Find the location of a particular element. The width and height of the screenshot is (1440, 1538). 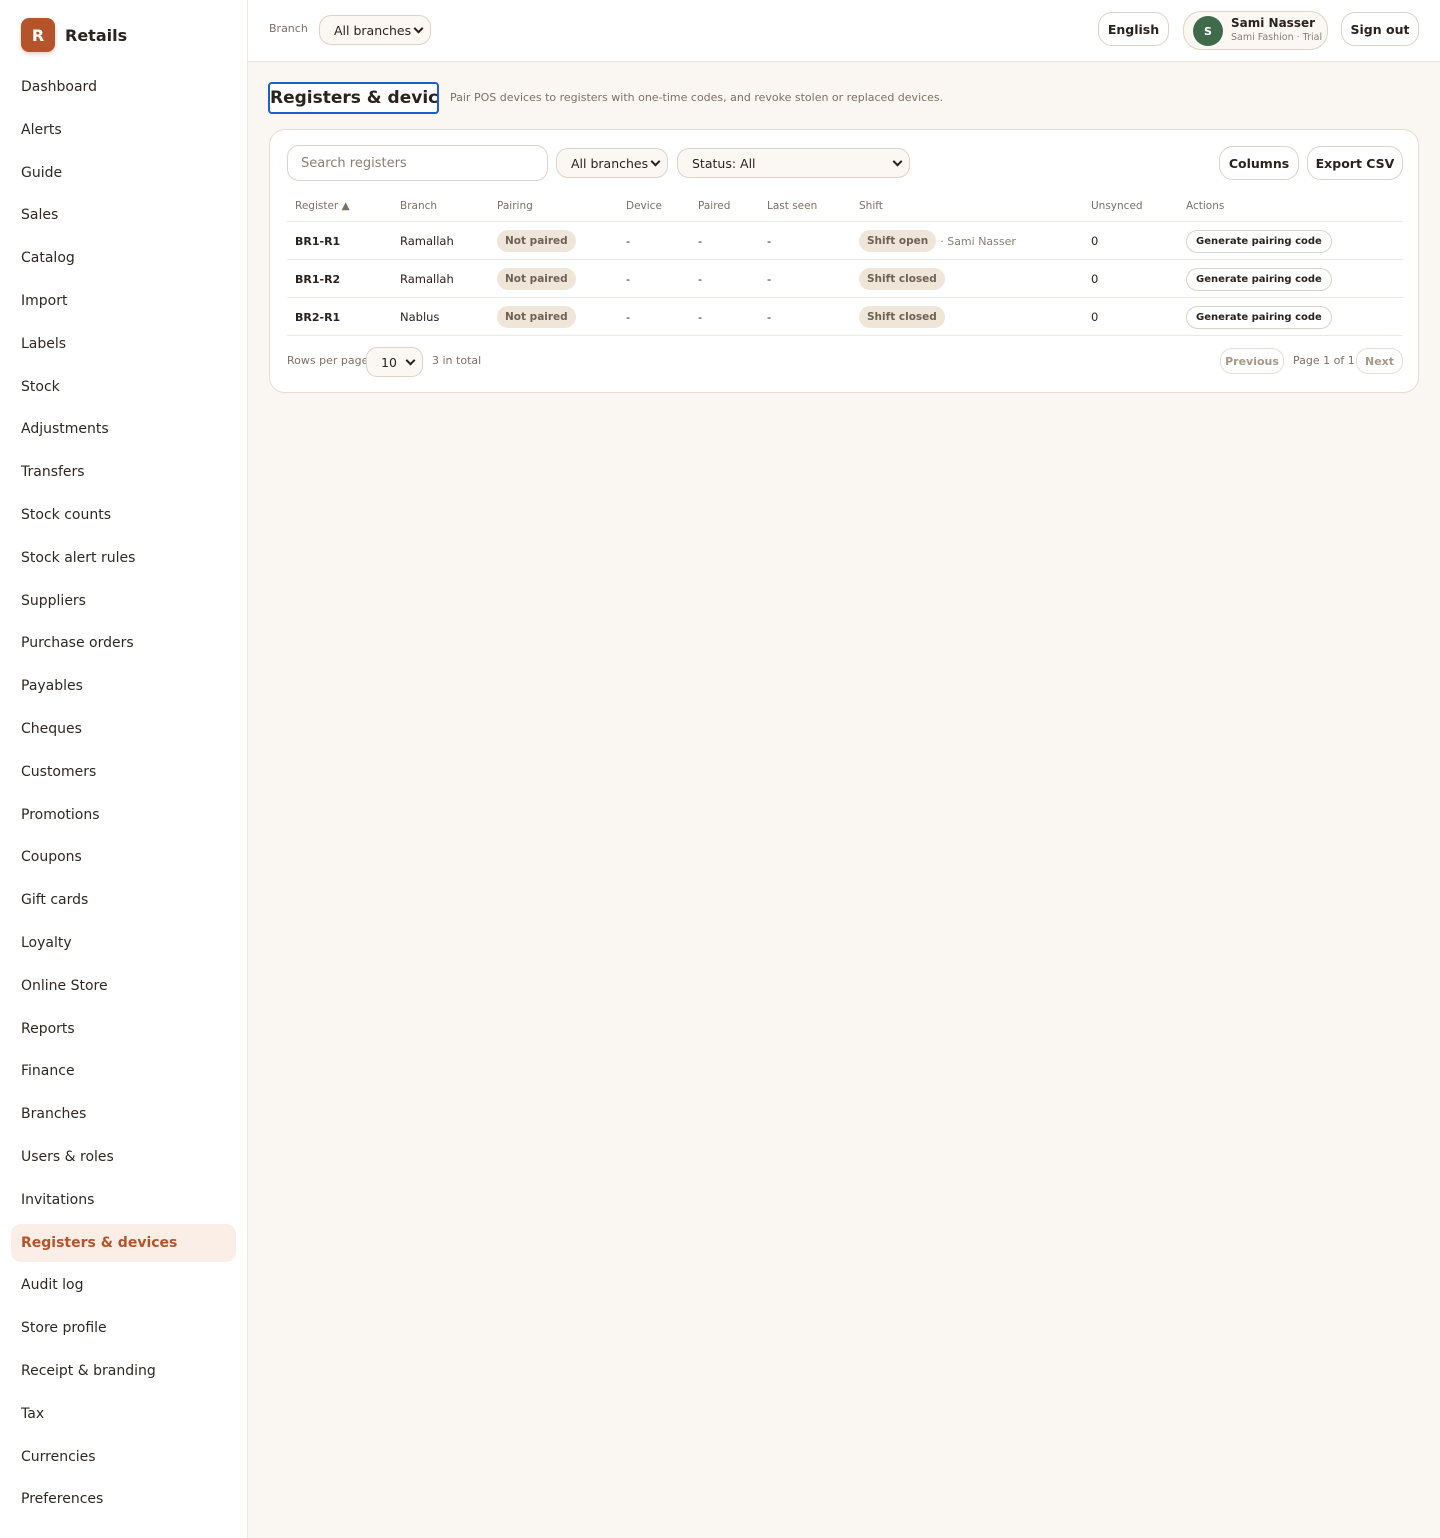

branch-select-value: All branches is located at coordinates (373, 30).